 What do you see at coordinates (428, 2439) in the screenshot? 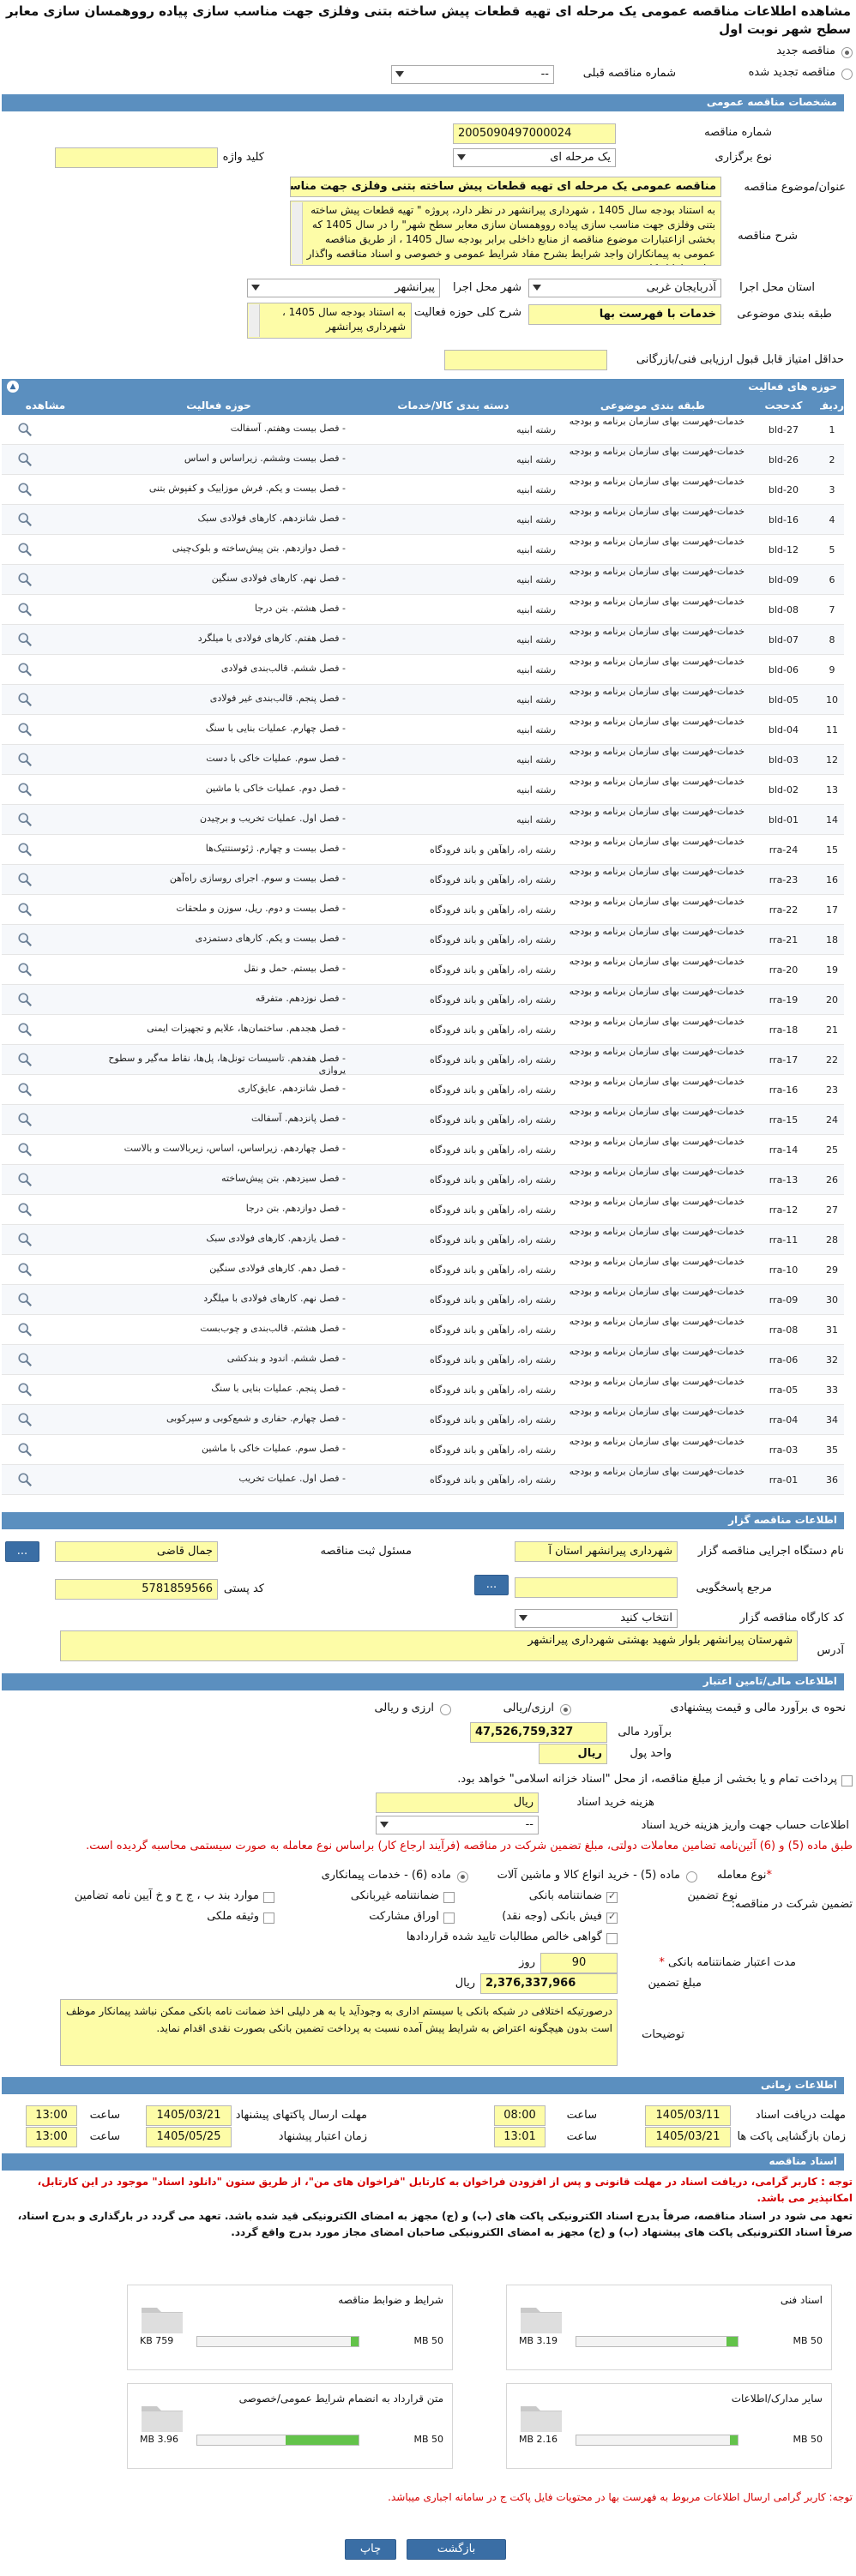
I see `document-max-size: 50 MB` at bounding box center [428, 2439].